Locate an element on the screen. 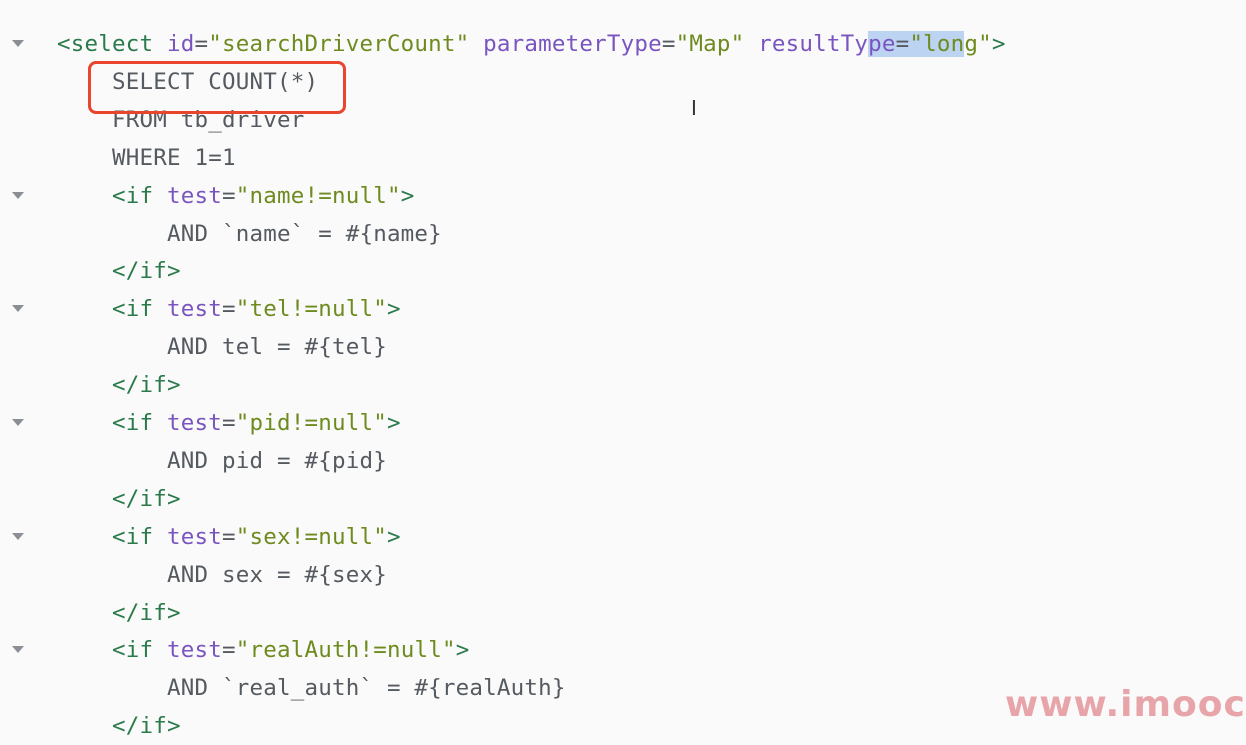 The width and height of the screenshot is (1246, 745). code-token: pe is located at coordinates (882, 44).